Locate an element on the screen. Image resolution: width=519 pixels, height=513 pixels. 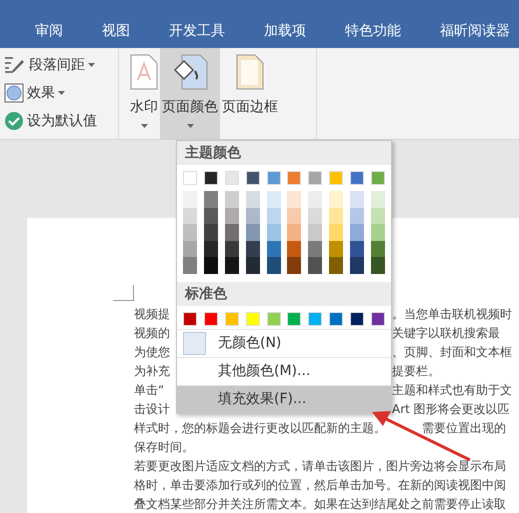
body-text-fragment: 样式时，您的标题会进行更改以匹配新的主题。 is located at coordinates (260, 428).